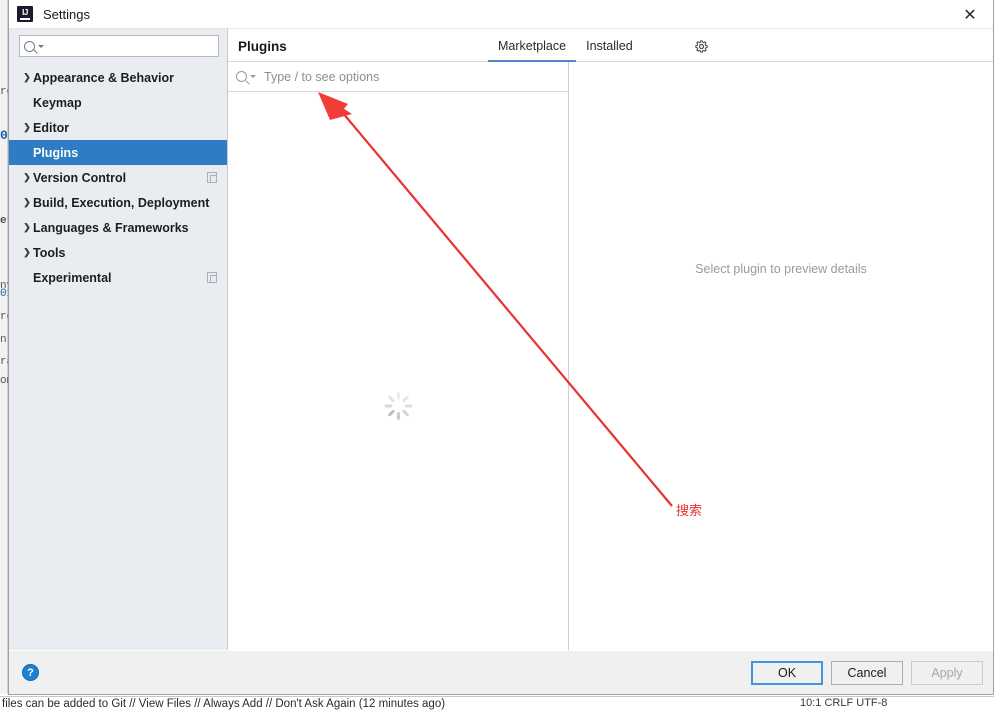 Image resolution: width=994 pixels, height=715 pixels. I want to click on dialog-titlebar: IJ Settings ✕, so click(501, 14).